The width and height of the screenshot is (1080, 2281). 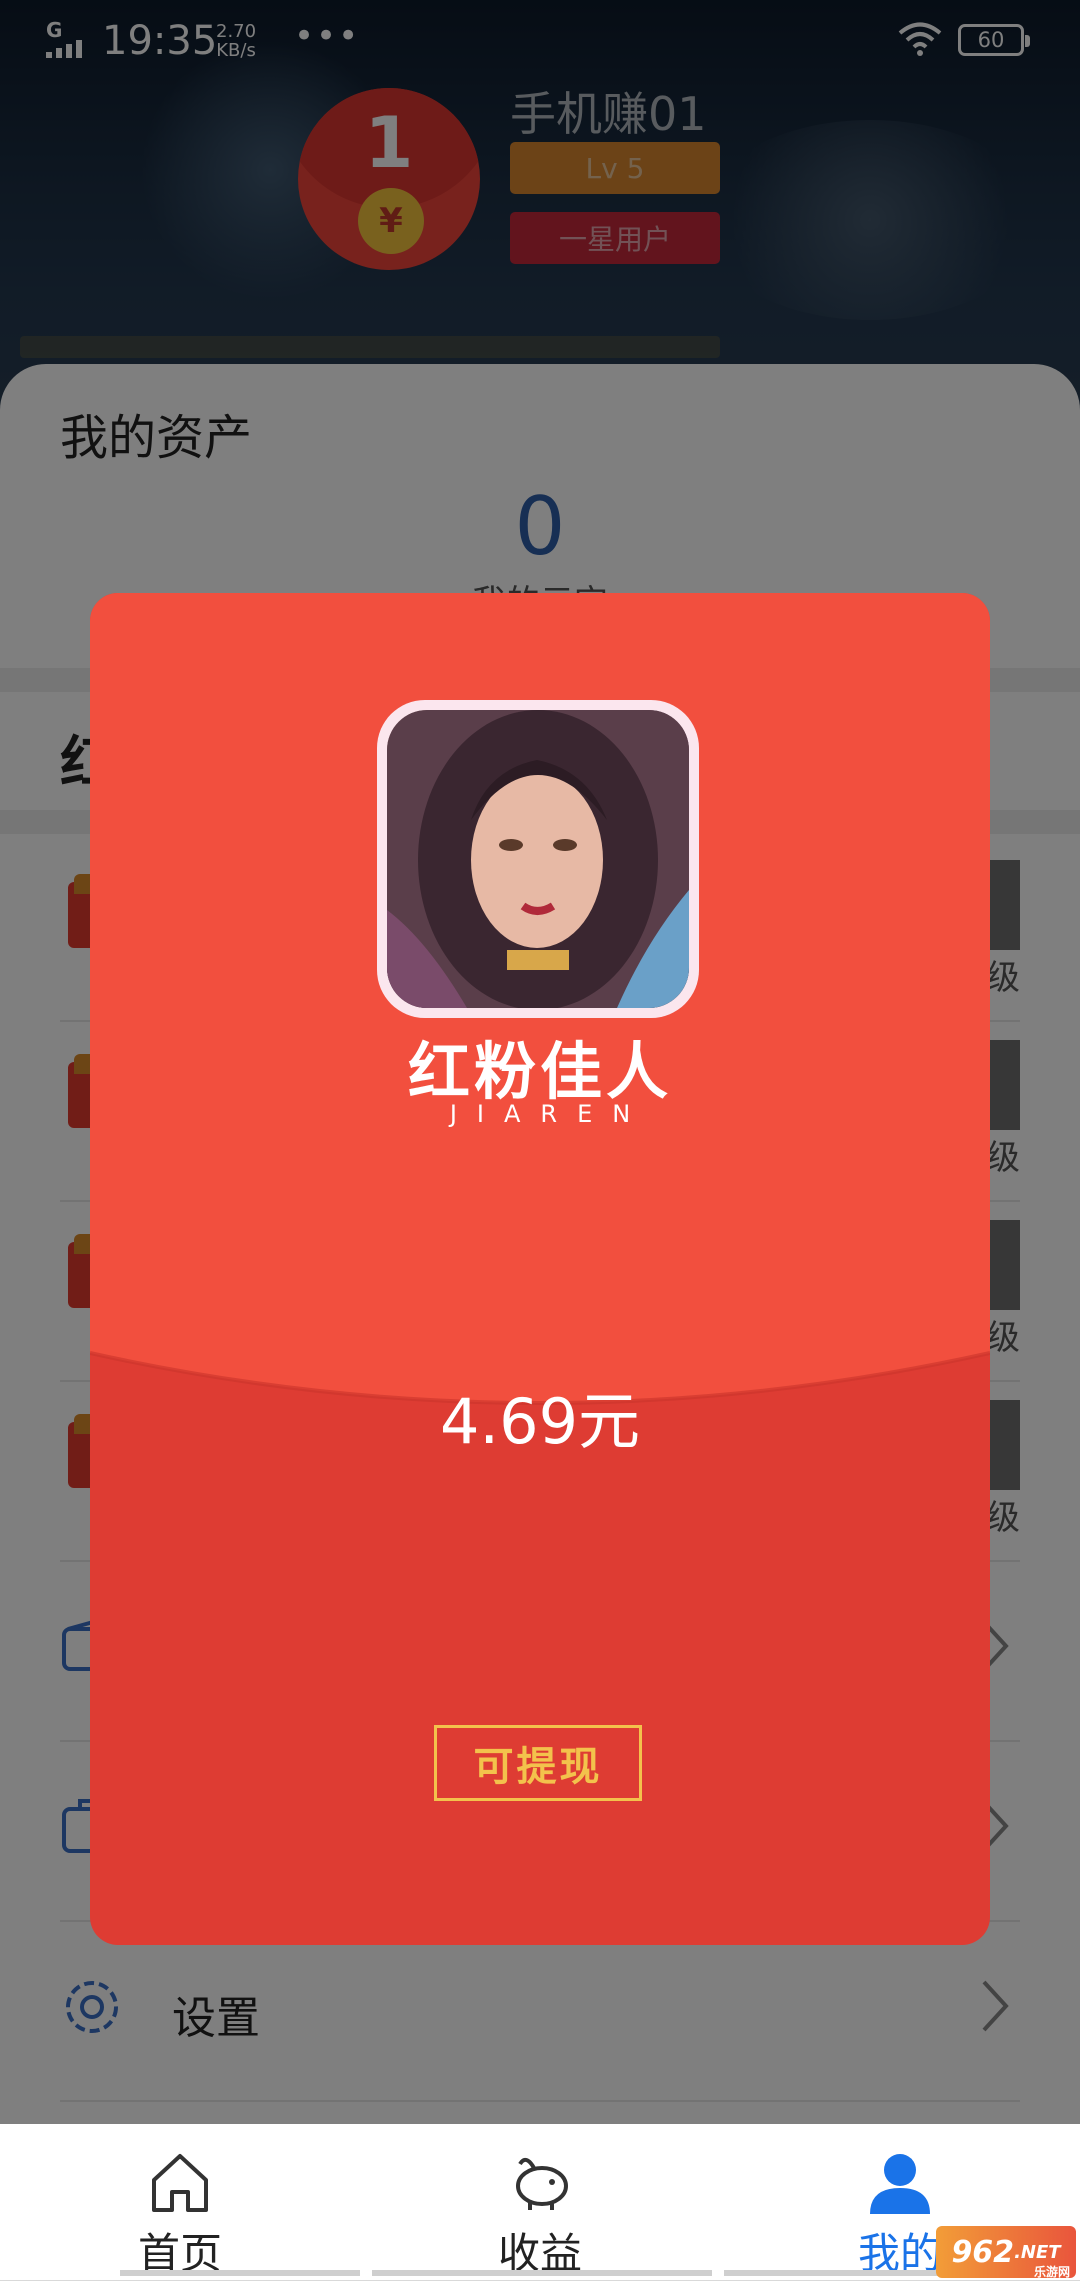 What do you see at coordinates (1037, 2252) in the screenshot?
I see `watermark-suffix: .NET` at bounding box center [1037, 2252].